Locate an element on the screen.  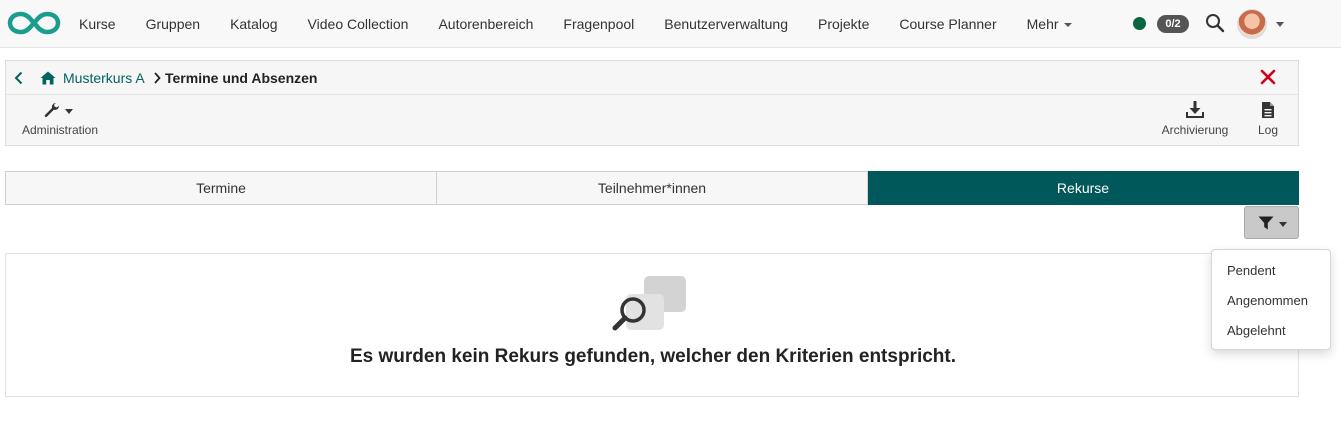
nav-item-mehr: Mehr is located at coordinates (1049, 24).